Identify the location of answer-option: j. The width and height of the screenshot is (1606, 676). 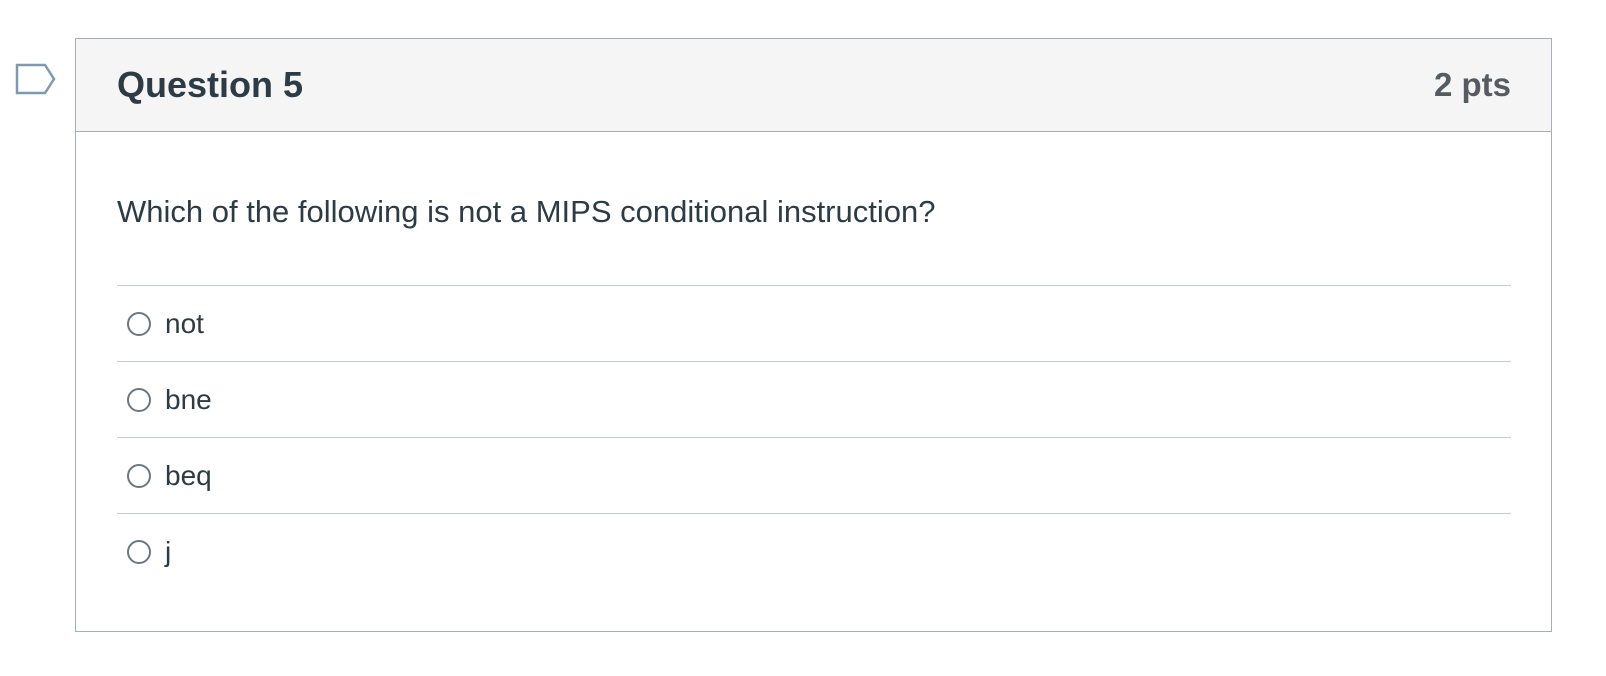
(814, 551).